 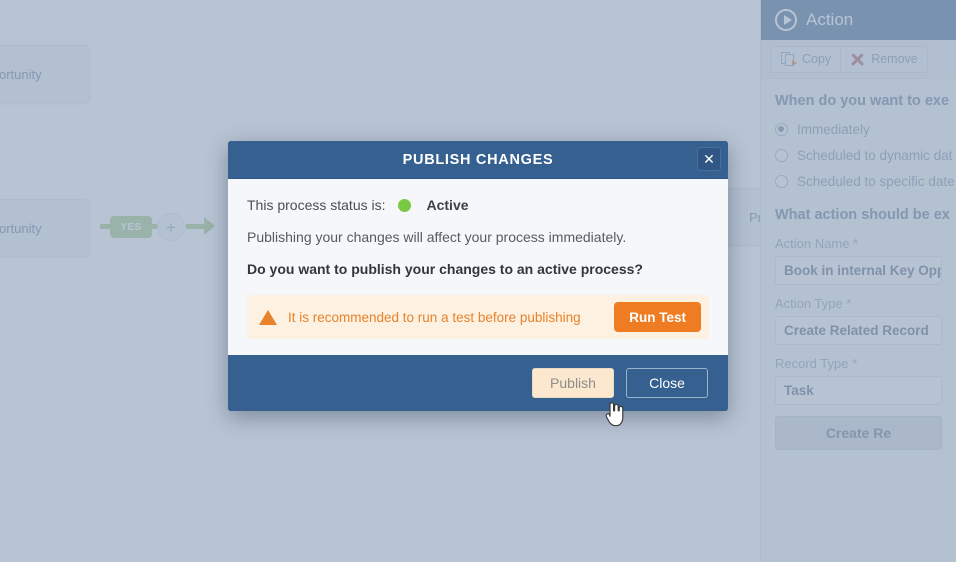 What do you see at coordinates (404, 205) in the screenshot?
I see `status-badge` at bounding box center [404, 205].